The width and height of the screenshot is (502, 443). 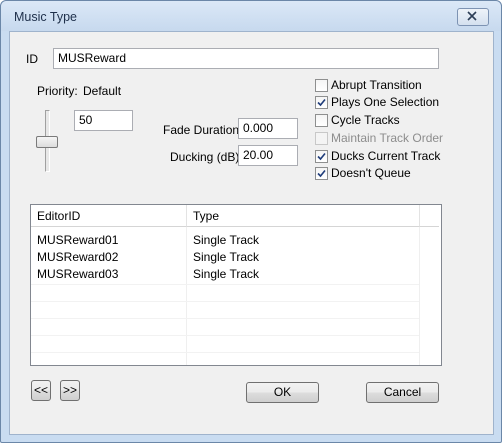 What do you see at coordinates (206, 157) in the screenshot?
I see `ducking-label: Ducking (dB):` at bounding box center [206, 157].